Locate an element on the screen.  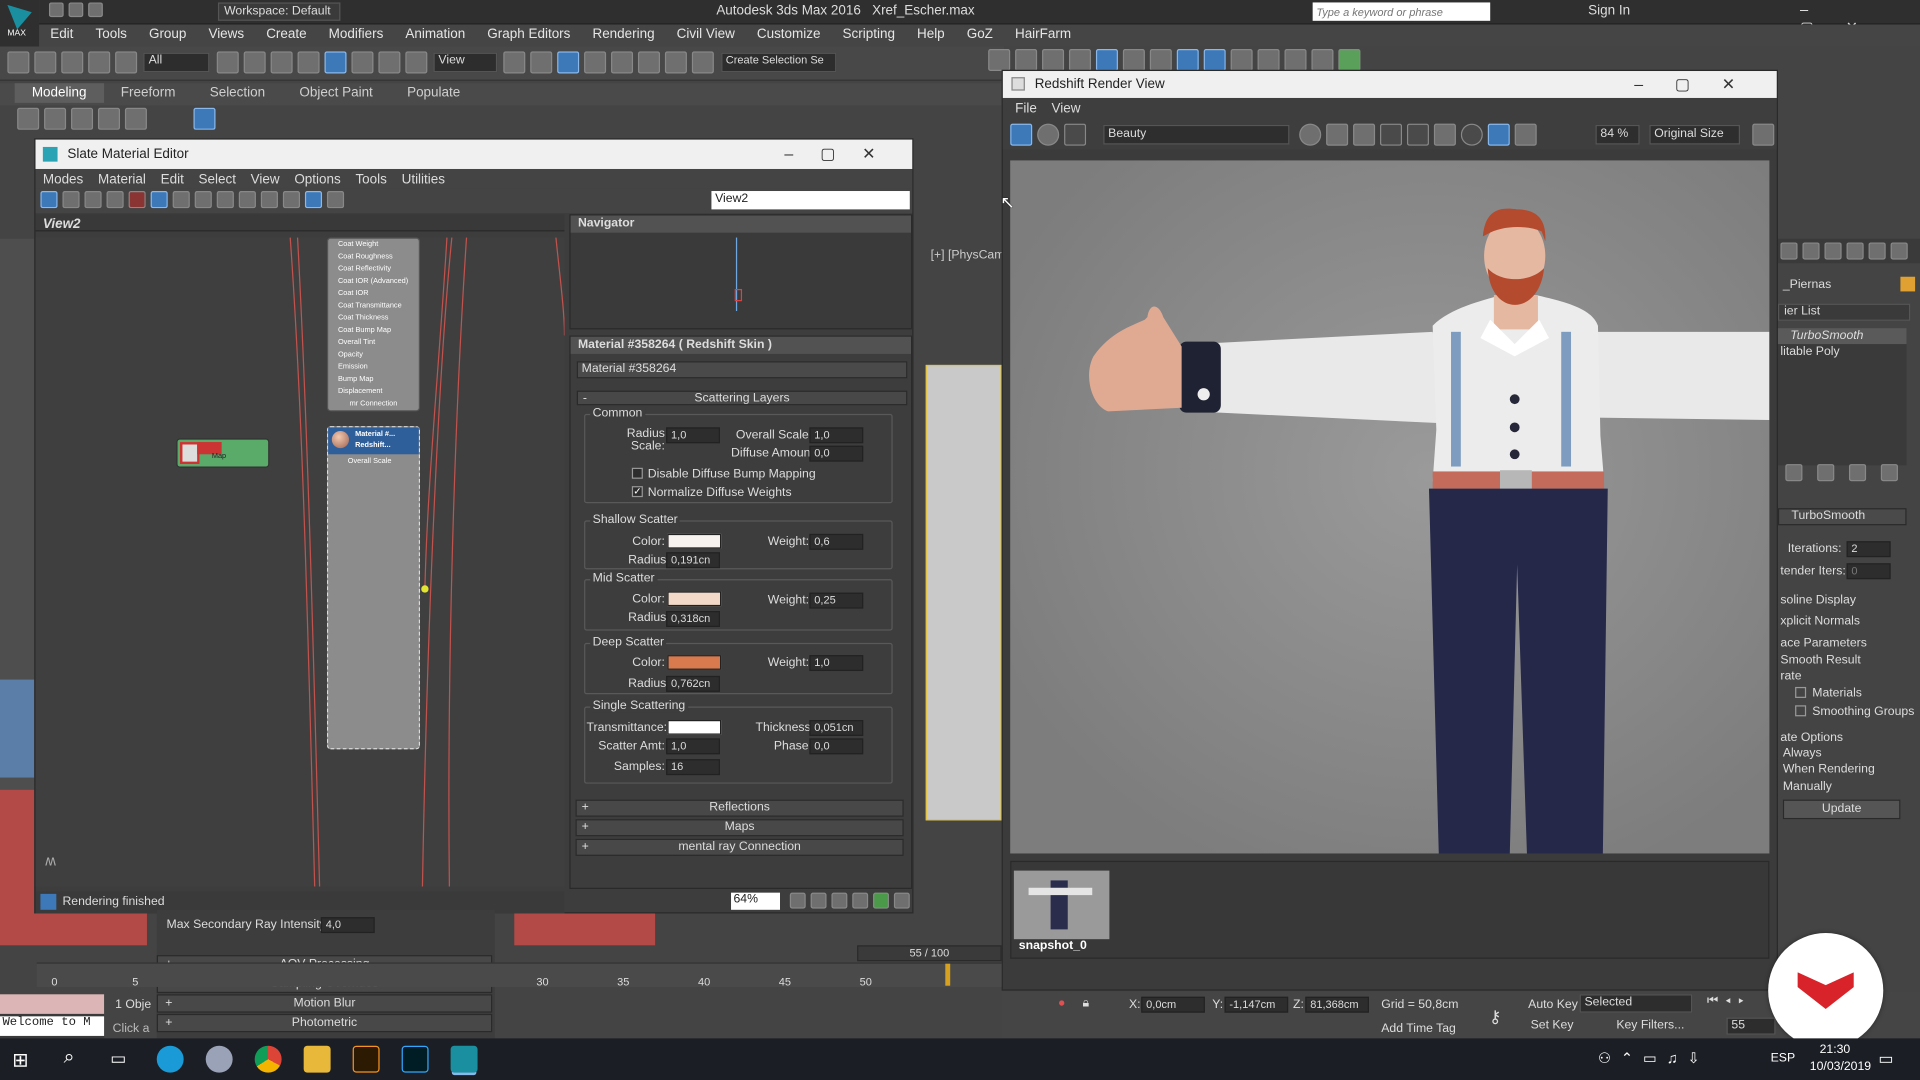
assign-material-icon is located at coordinates (115, 199).